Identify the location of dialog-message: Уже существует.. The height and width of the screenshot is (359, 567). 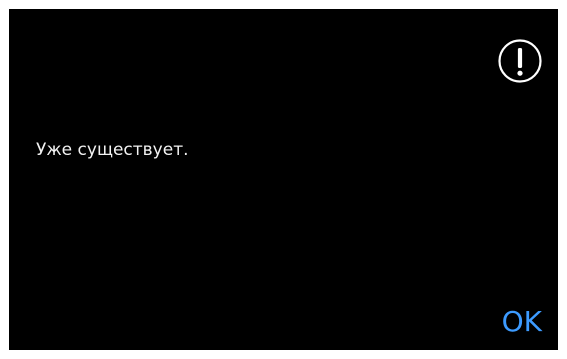
(112, 150).